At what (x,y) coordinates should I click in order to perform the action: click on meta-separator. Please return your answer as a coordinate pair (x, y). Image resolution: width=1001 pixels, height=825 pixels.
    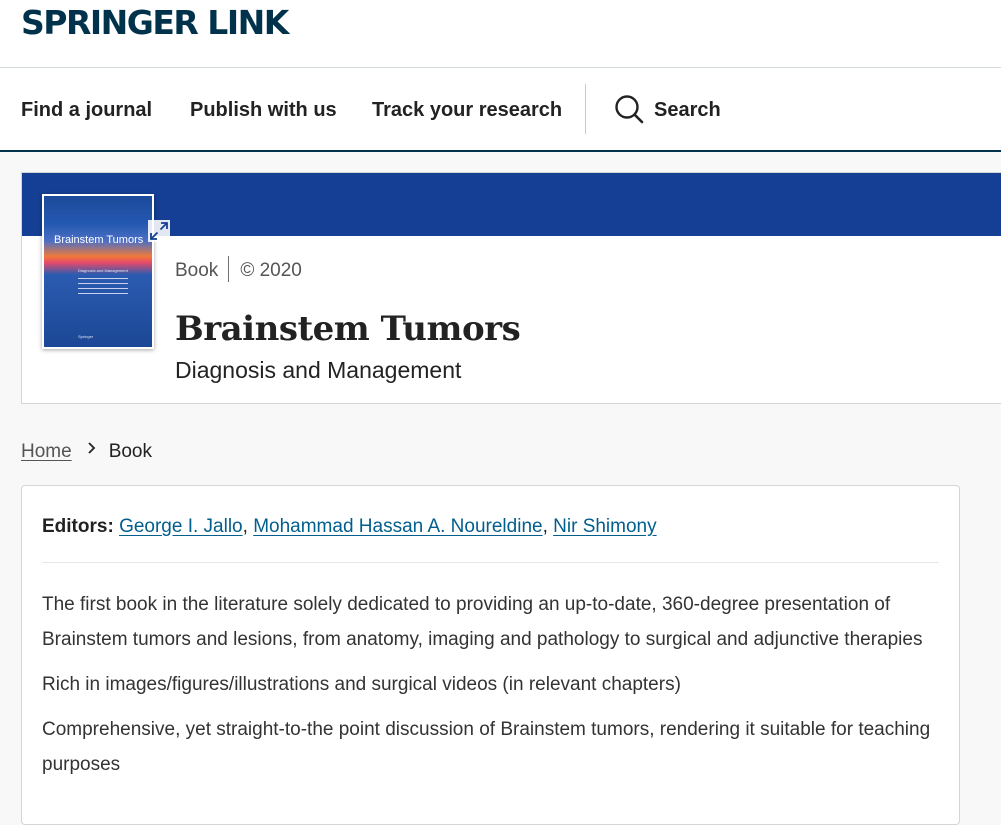
    Looking at the image, I should click on (229, 269).